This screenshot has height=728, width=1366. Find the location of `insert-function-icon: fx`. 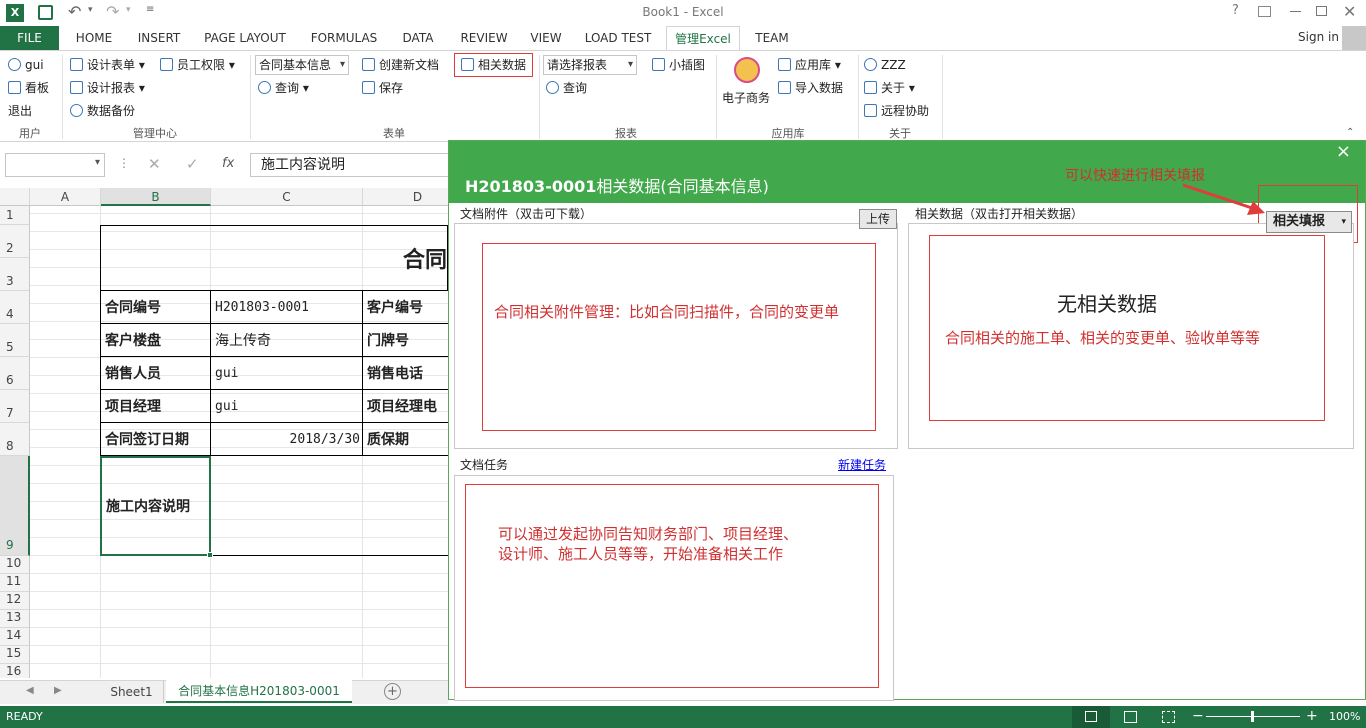

insert-function-icon: fx is located at coordinates (228, 163).